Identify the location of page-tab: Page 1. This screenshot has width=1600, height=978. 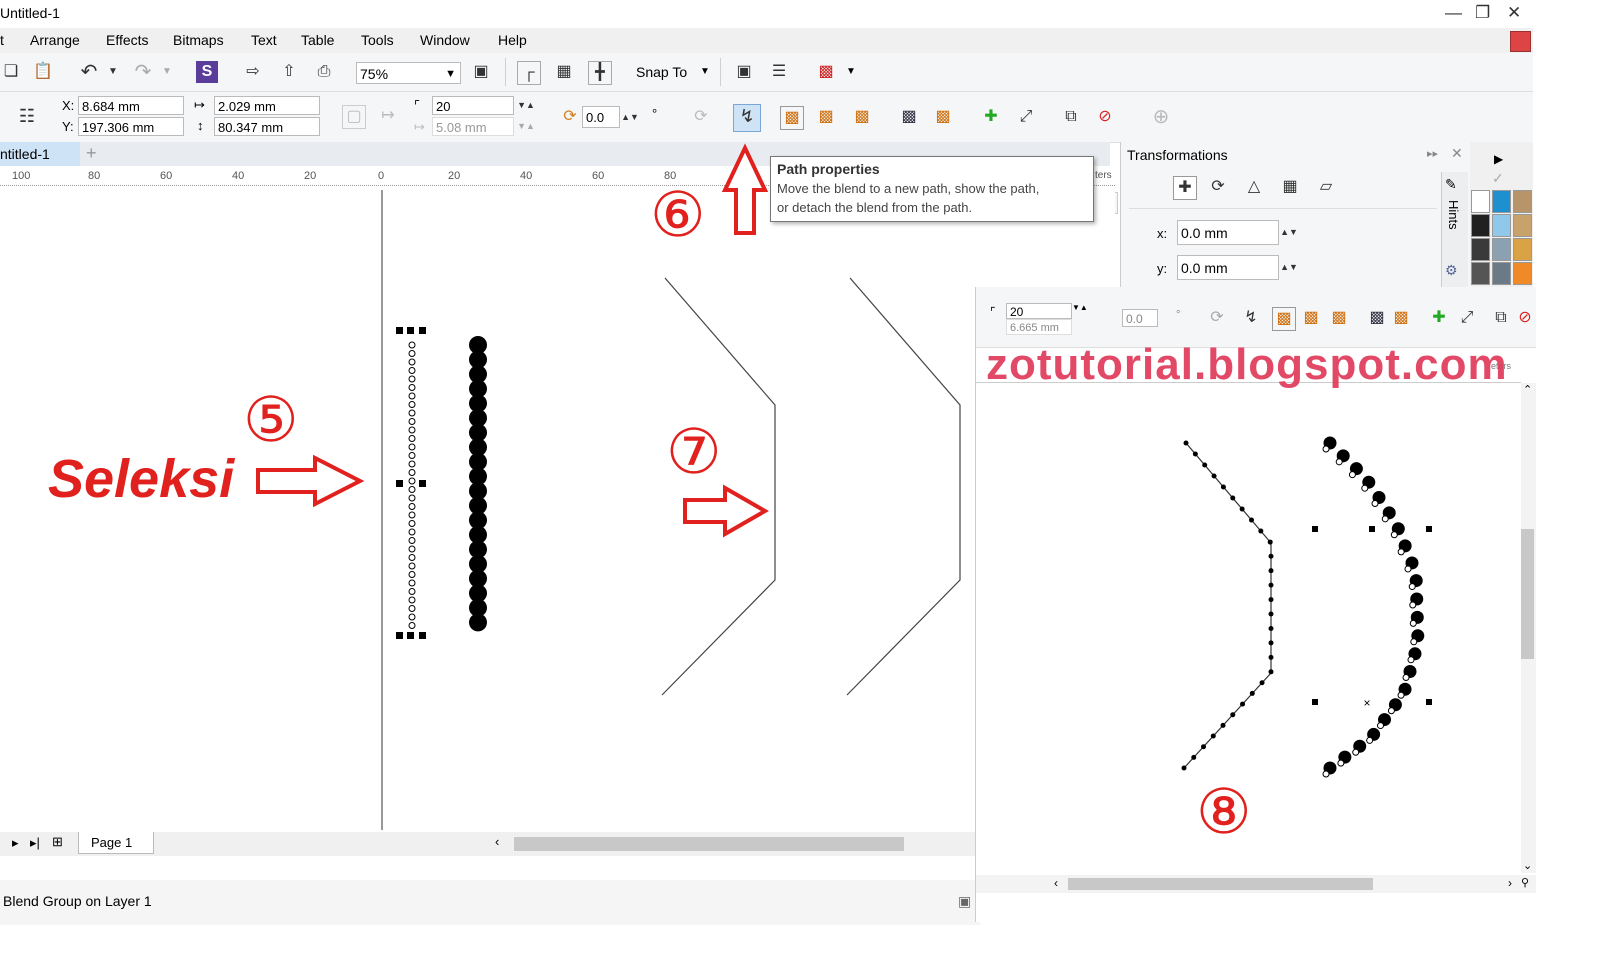
(116, 843).